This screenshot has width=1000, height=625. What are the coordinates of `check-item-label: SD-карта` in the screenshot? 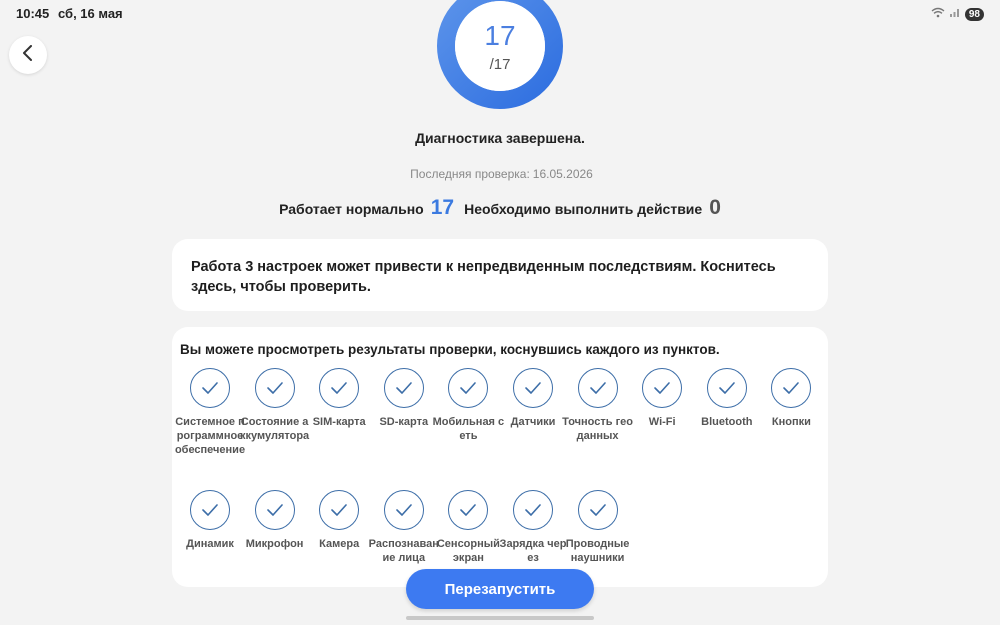 It's located at (404, 422).